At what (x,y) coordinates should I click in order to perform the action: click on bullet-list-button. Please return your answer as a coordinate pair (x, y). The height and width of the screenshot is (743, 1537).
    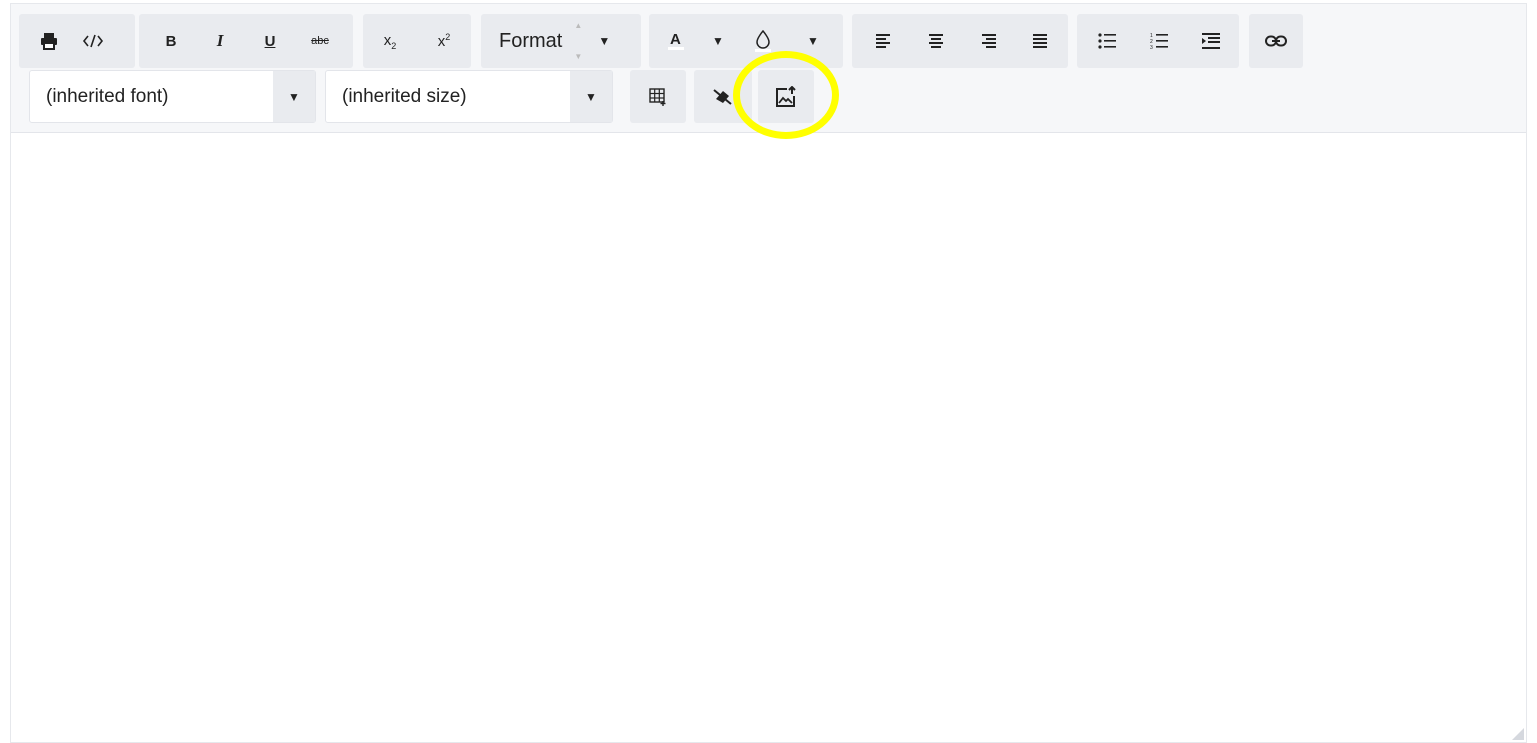
    Looking at the image, I should click on (1107, 41).